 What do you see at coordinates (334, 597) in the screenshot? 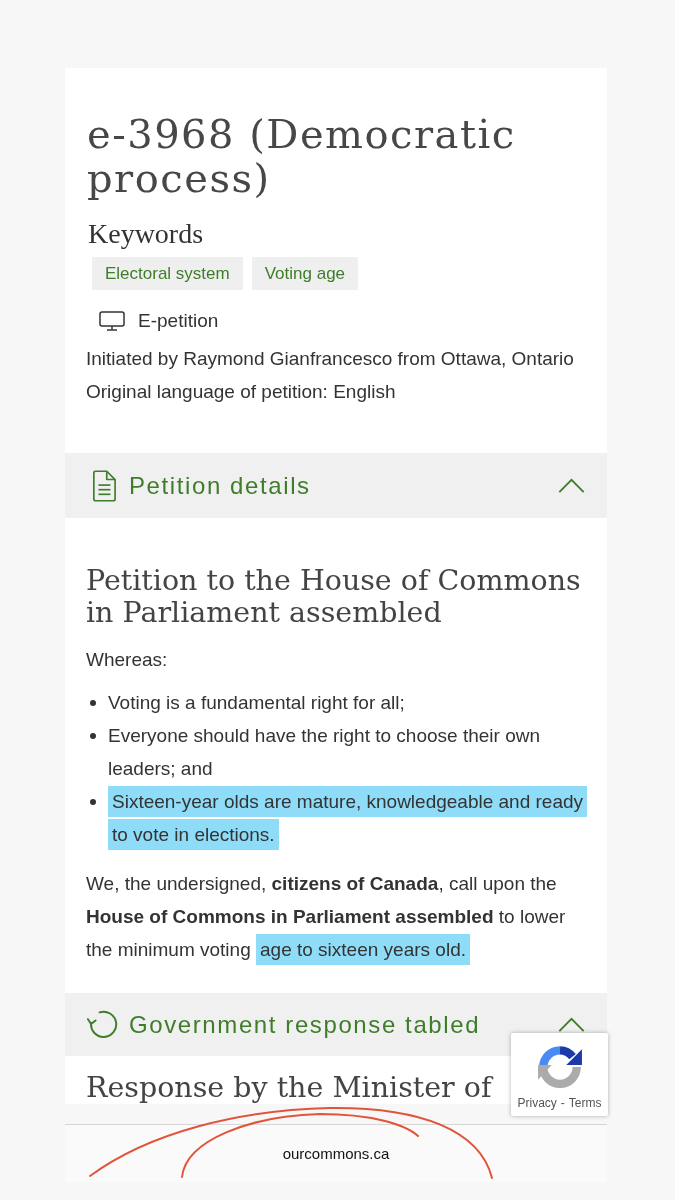
I see `section-heading: Petition to the House of Commons in Parliament assembled` at bounding box center [334, 597].